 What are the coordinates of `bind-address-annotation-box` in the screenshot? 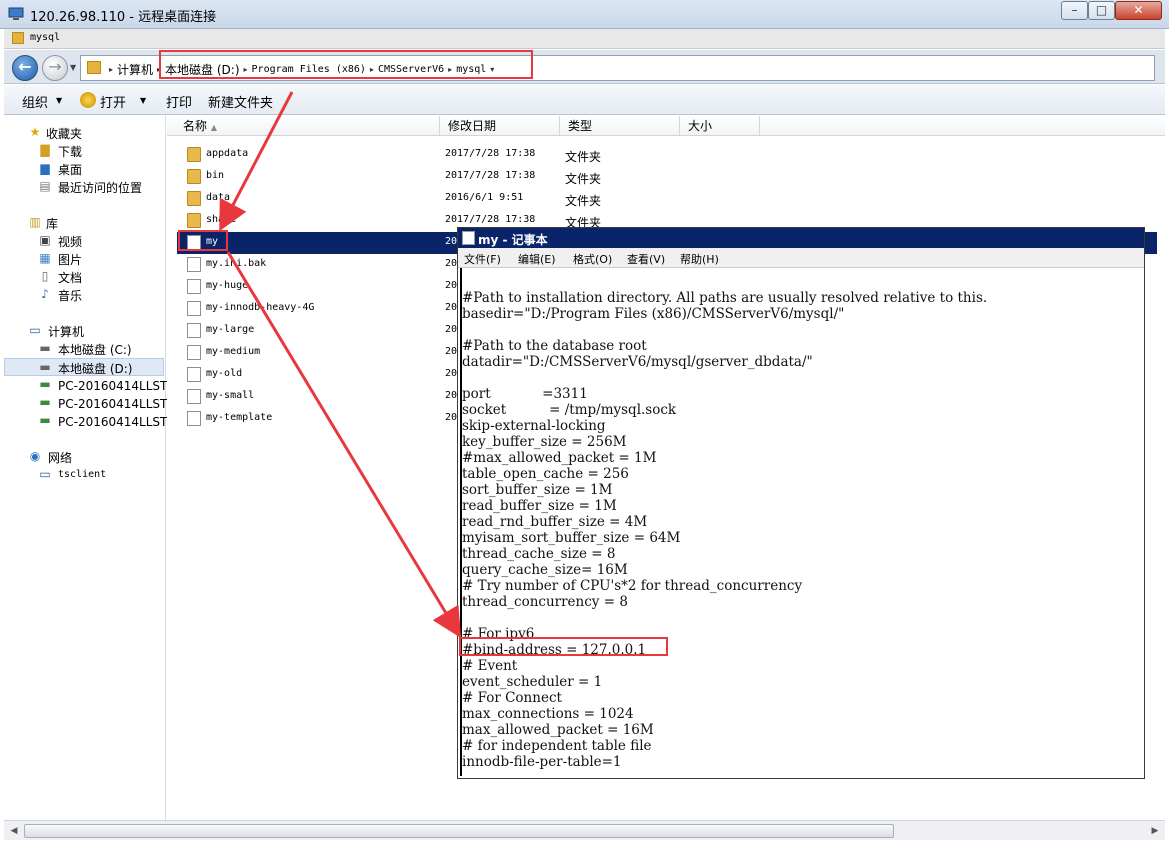 It's located at (563, 646).